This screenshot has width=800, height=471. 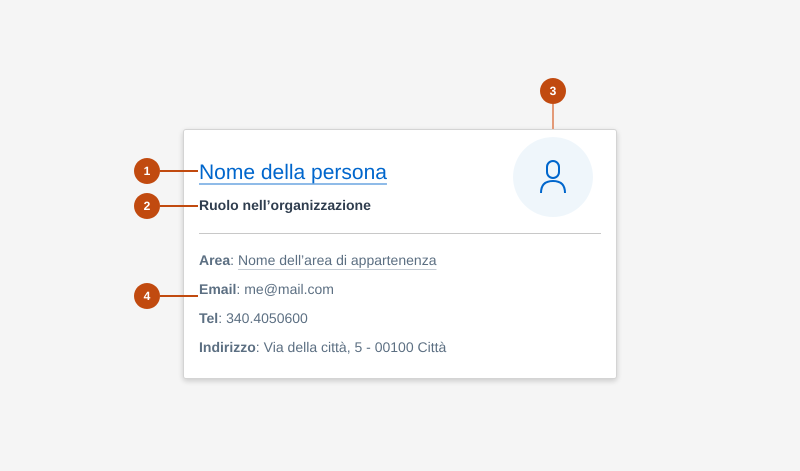 What do you see at coordinates (147, 171) in the screenshot?
I see `annotation-marker: 1` at bounding box center [147, 171].